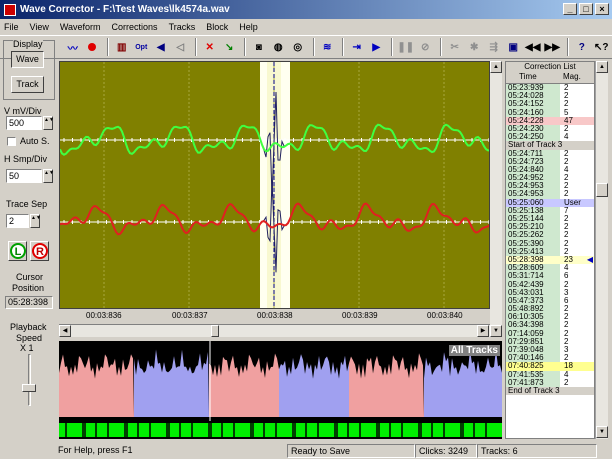  I want to click on track-button: Track, so click(27, 84).